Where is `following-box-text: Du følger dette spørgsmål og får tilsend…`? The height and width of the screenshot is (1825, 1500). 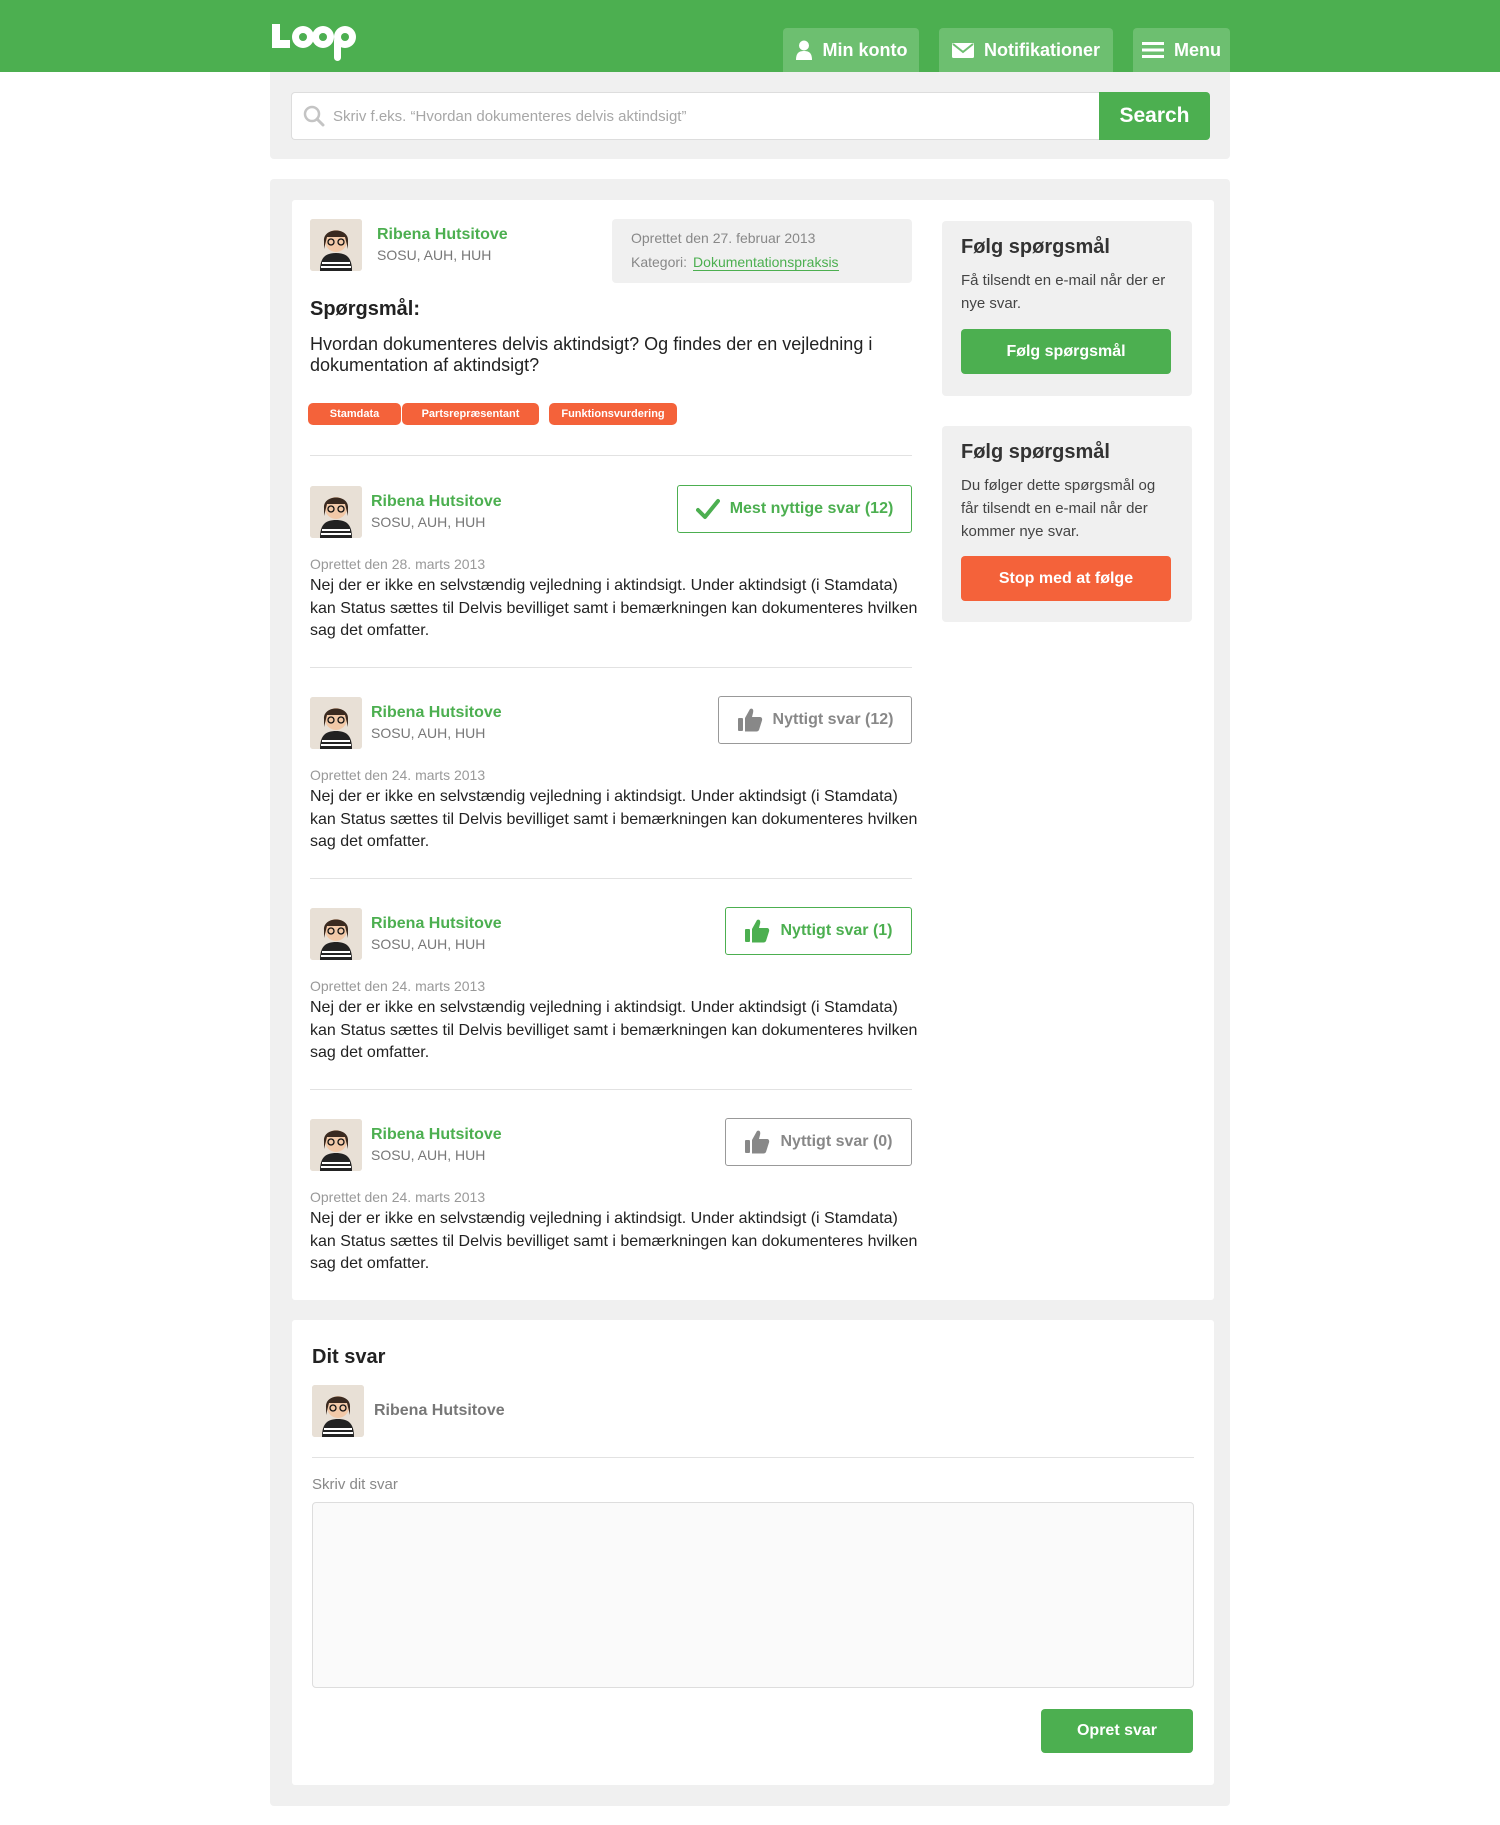 following-box-text: Du følger dette spørgsmål og får tilsend… is located at coordinates (1058, 508).